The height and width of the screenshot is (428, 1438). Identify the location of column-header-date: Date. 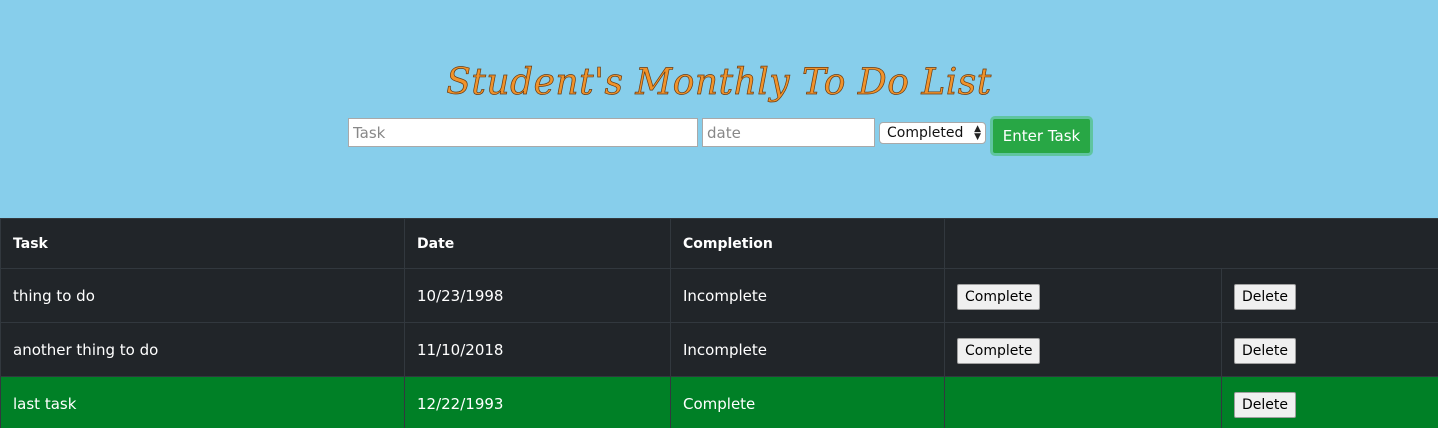
(537, 243).